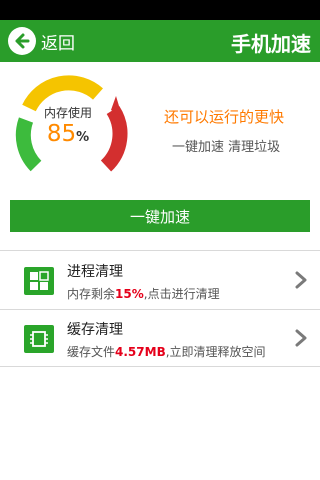 The image size is (320, 480). I want to click on page-title: 手机加速, so click(271, 44).